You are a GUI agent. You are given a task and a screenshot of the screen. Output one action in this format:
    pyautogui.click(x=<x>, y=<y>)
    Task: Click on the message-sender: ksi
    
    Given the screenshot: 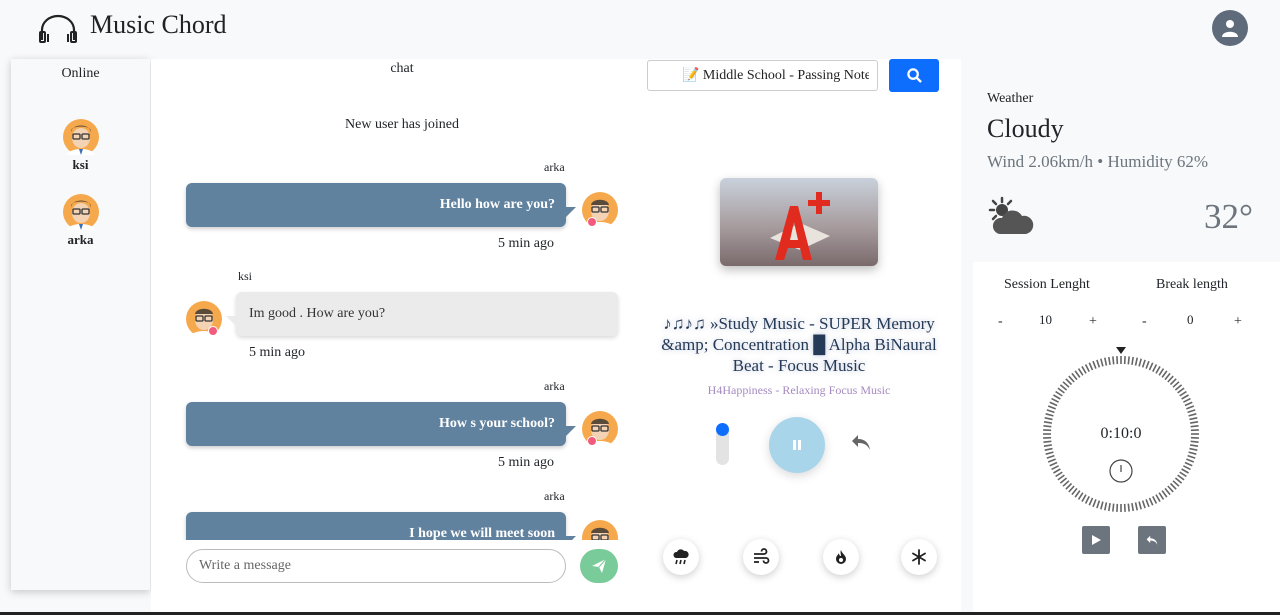 What is the action you would take?
    pyautogui.click(x=245, y=276)
    